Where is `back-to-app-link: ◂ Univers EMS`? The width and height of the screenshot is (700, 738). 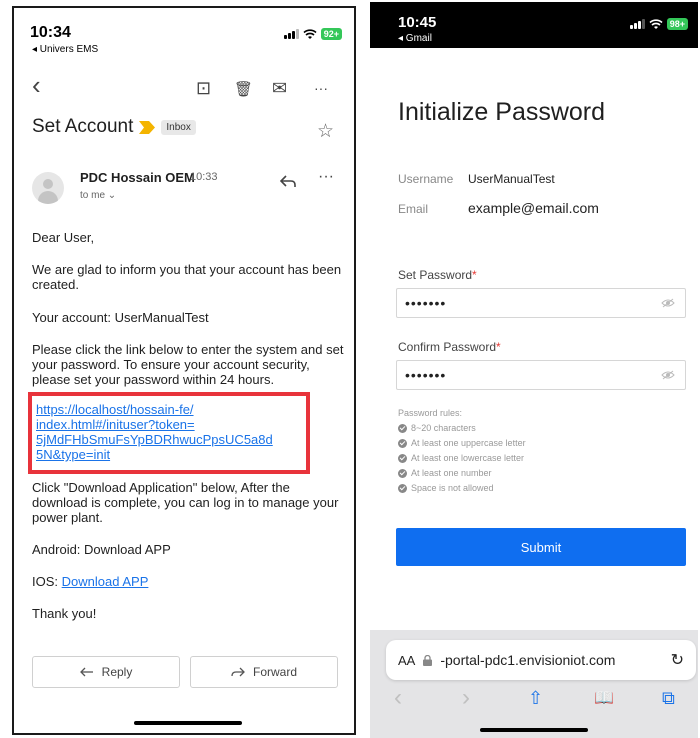 back-to-app-link: ◂ Univers EMS is located at coordinates (65, 49).